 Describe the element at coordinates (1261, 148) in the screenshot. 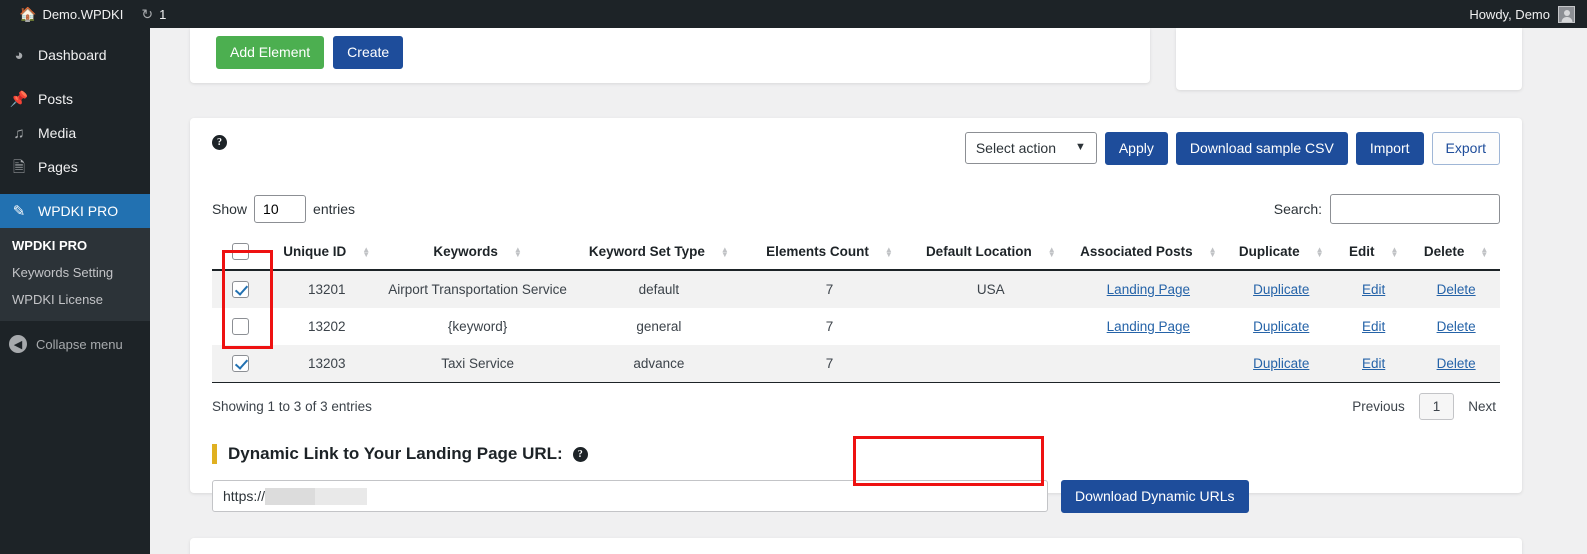

I see `download-sample-csv-button: Download sample CSV` at that location.